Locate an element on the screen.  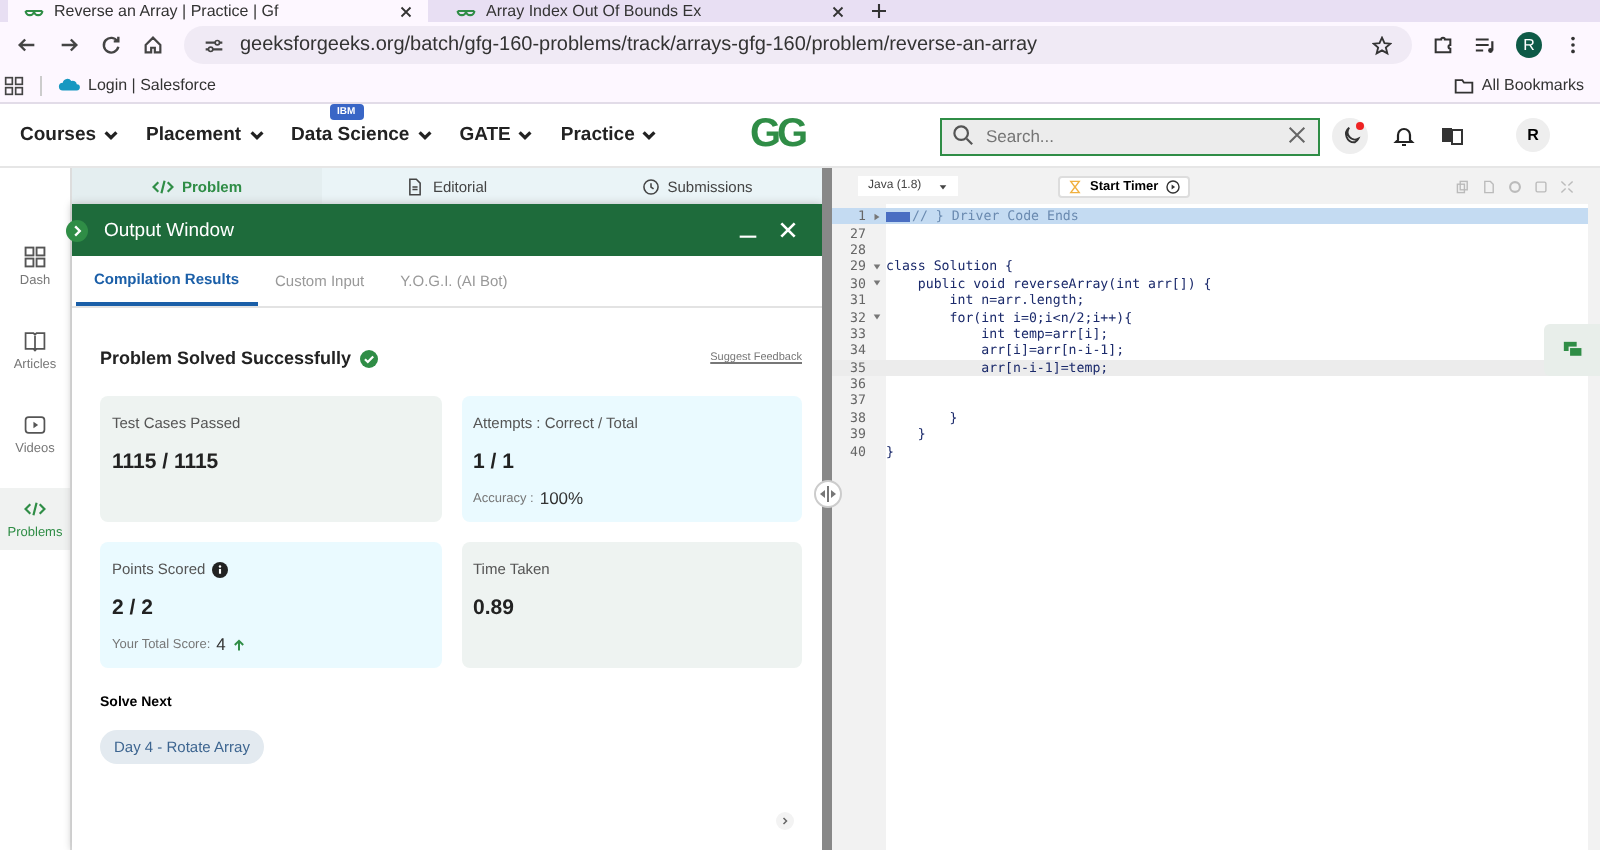
nav-menu: Courses is located at coordinates (70, 135).